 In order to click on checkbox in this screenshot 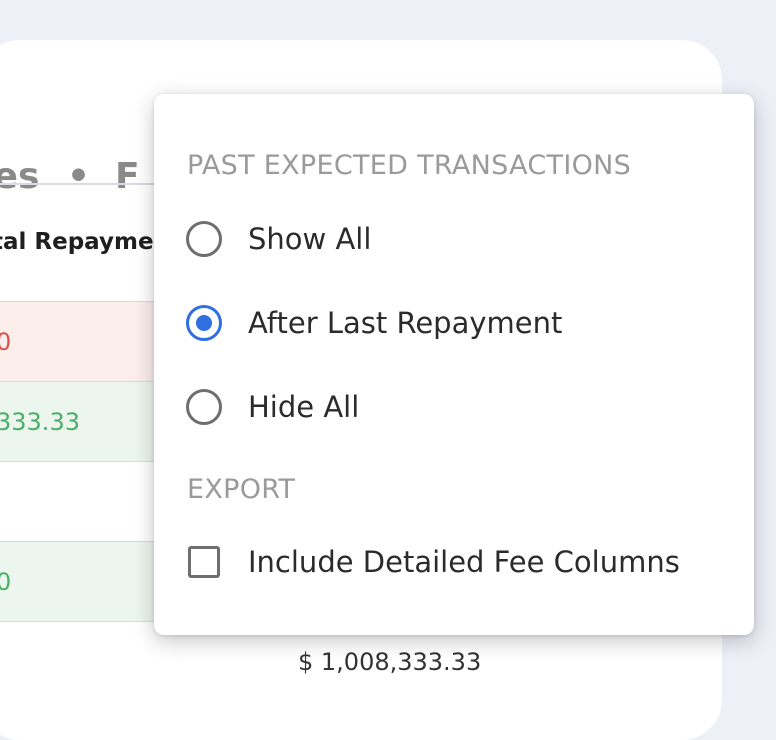, I will do `click(204, 562)`.